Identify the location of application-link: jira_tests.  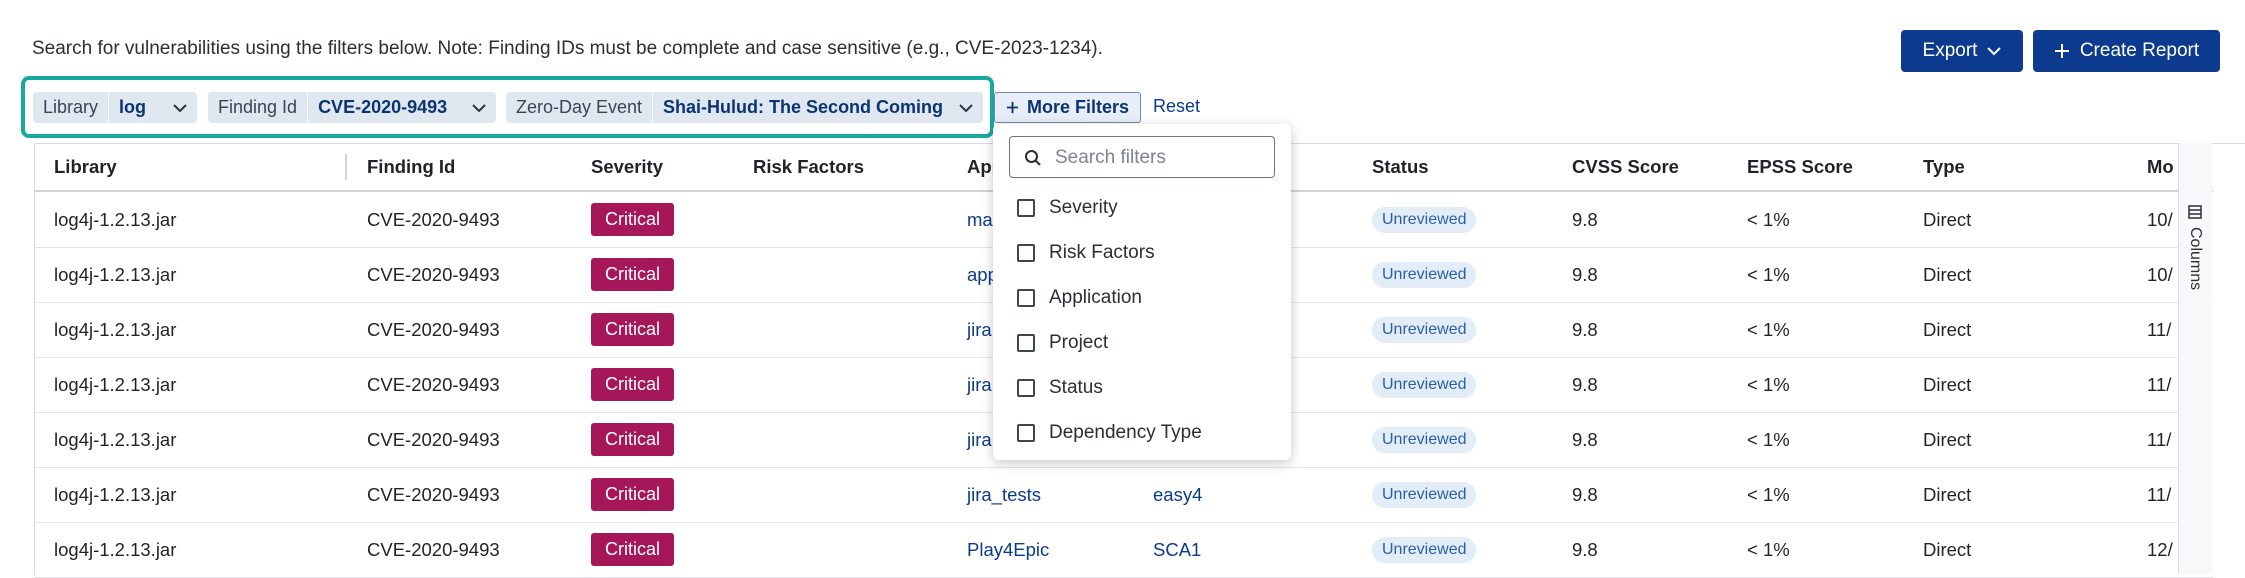
(1004, 495).